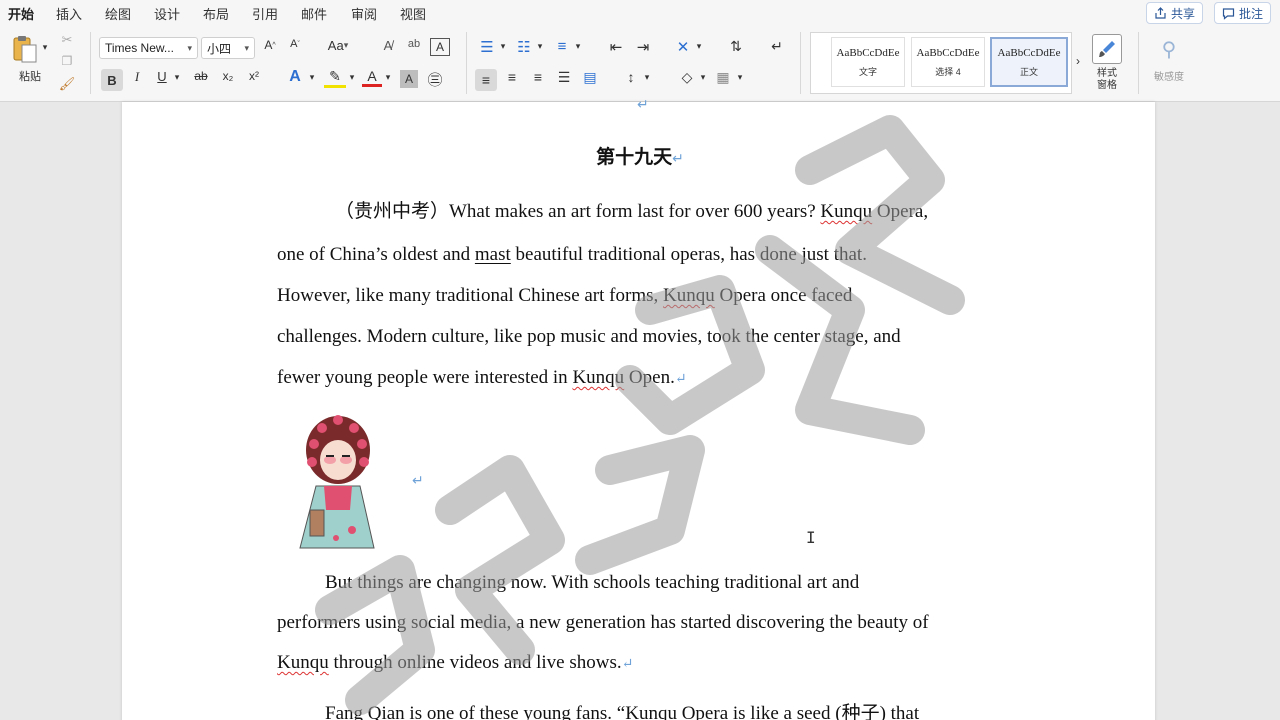  Describe the element at coordinates (524, 47) in the screenshot. I see `numbering-icon: ☷` at that location.